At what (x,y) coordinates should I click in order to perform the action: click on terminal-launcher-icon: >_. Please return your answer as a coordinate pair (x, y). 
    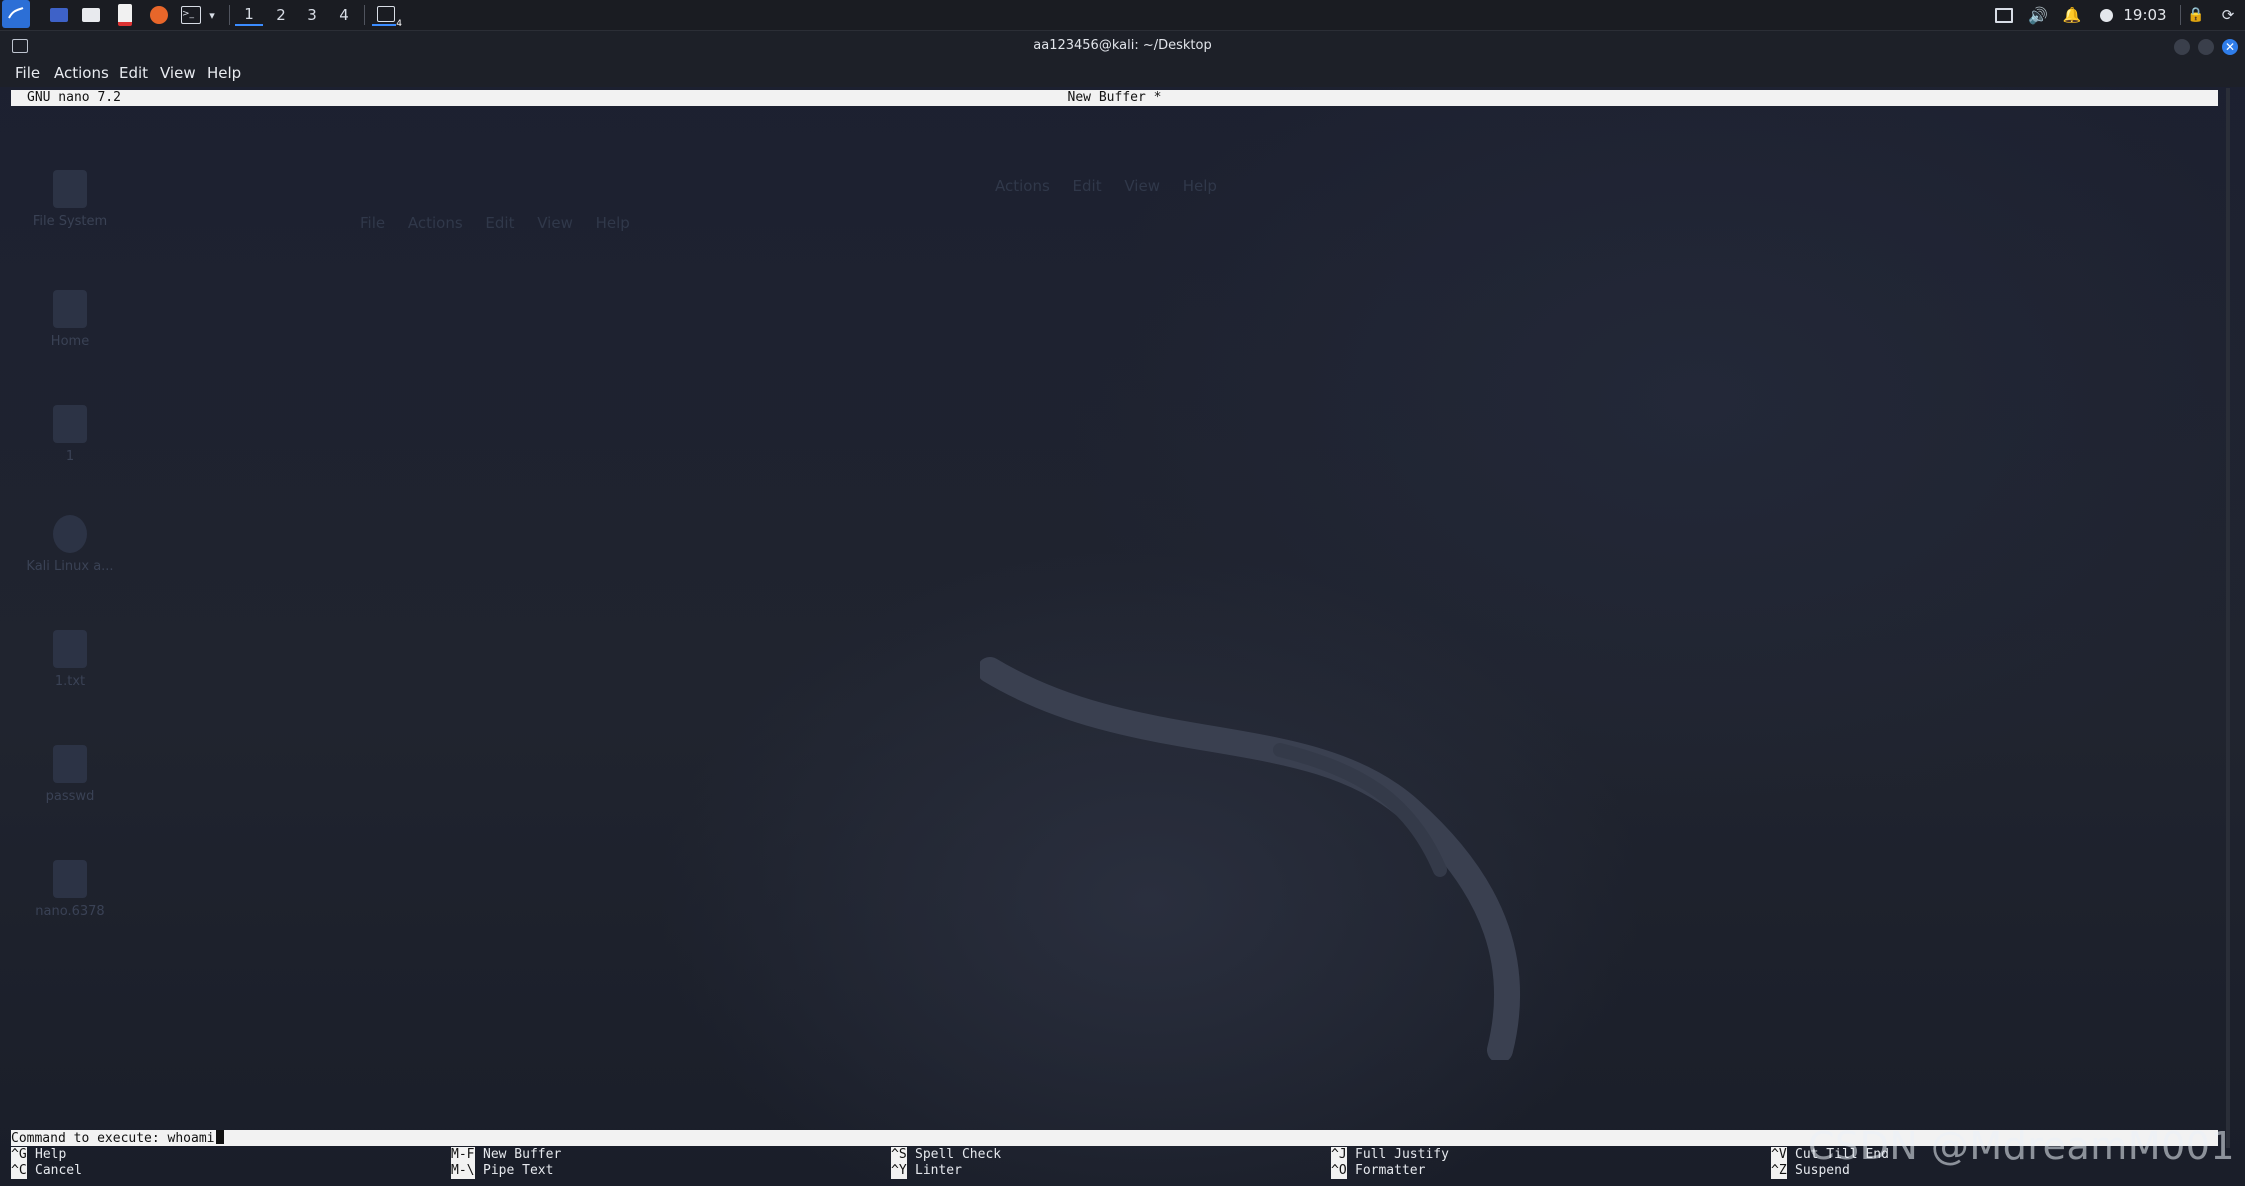
    Looking at the image, I should click on (191, 15).